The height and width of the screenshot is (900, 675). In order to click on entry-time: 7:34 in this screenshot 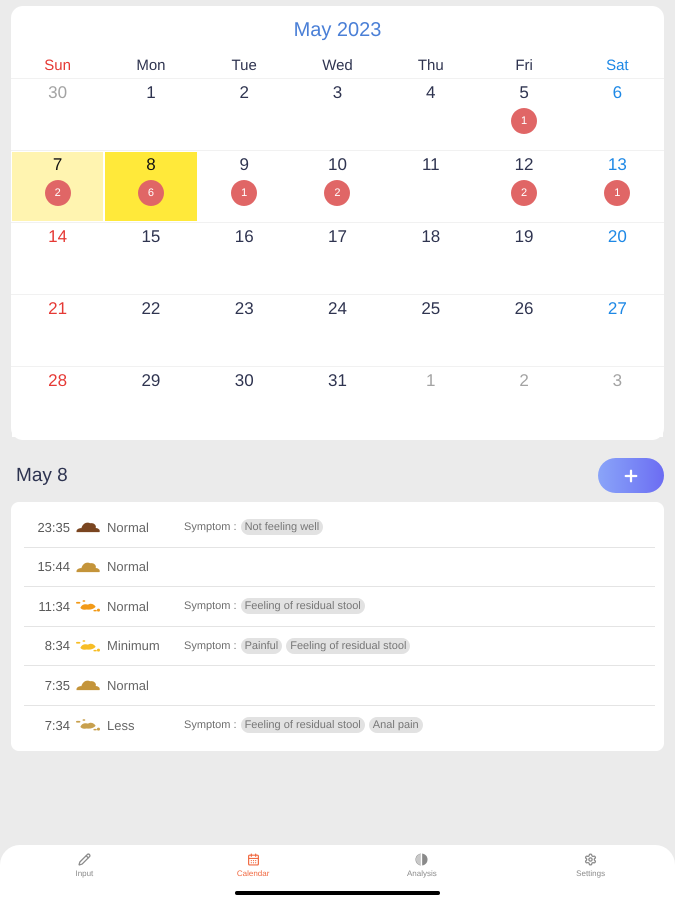, I will do `click(57, 725)`.